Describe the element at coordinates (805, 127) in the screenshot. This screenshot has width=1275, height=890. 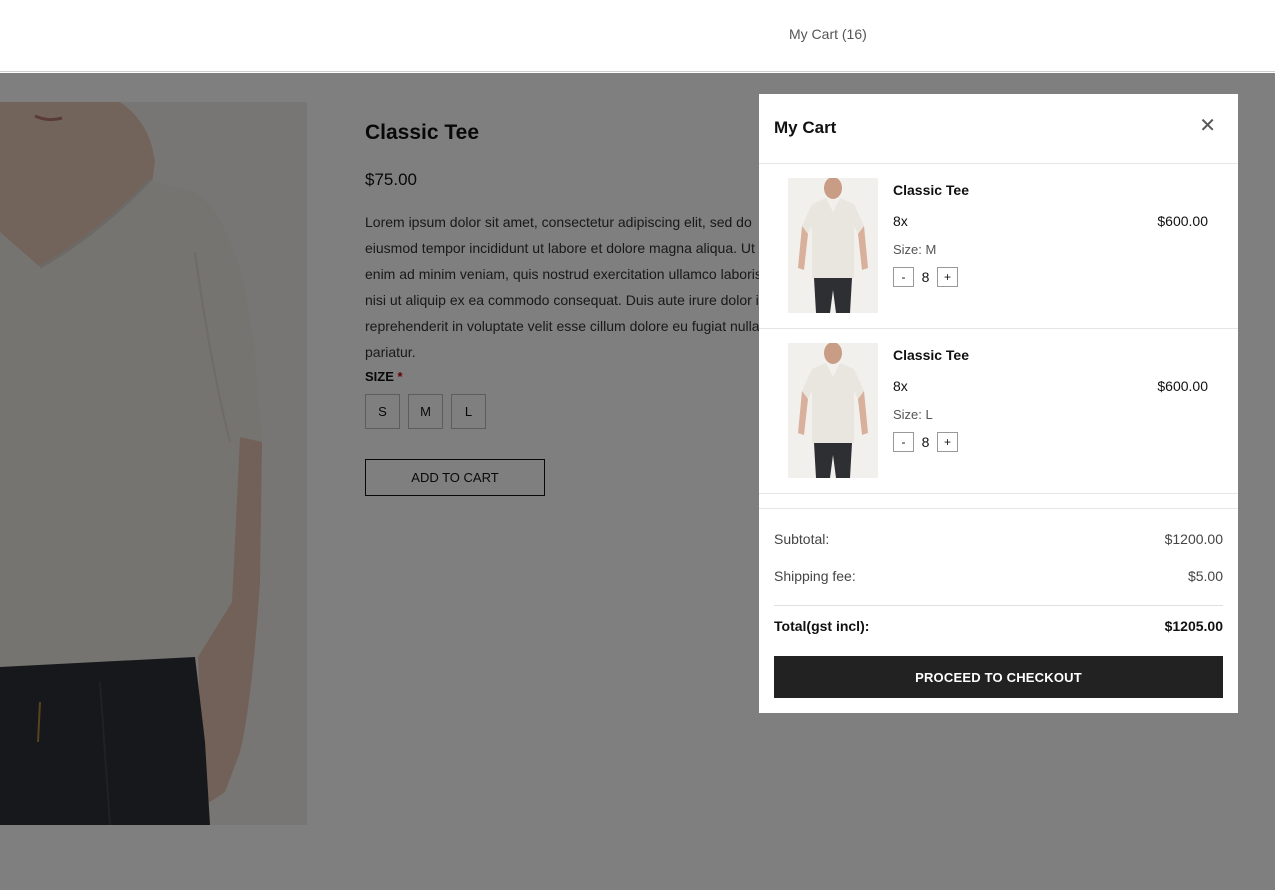
I see `cart-title: My Cart` at that location.